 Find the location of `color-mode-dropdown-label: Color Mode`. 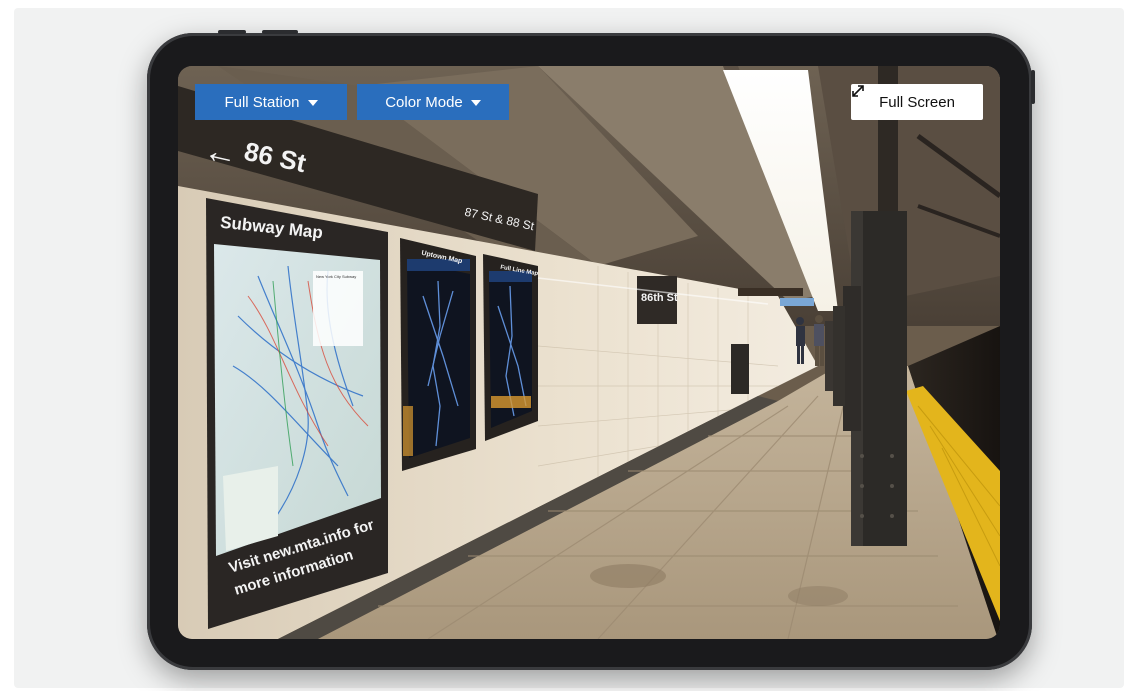

color-mode-dropdown-label: Color Mode is located at coordinates (424, 102).